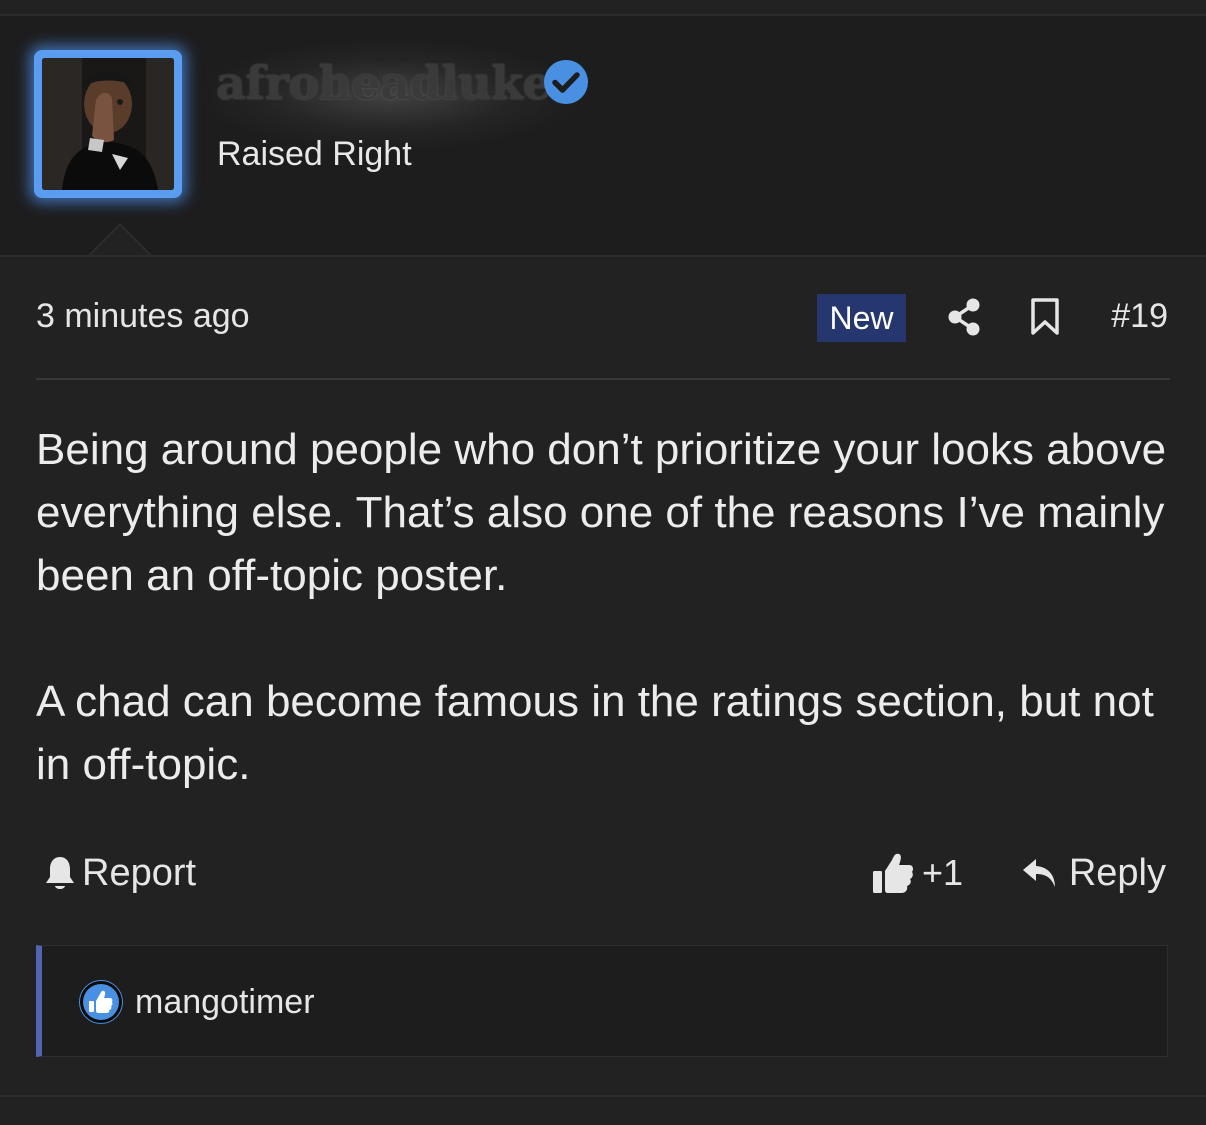  I want to click on reply-label: Reply, so click(1117, 872).